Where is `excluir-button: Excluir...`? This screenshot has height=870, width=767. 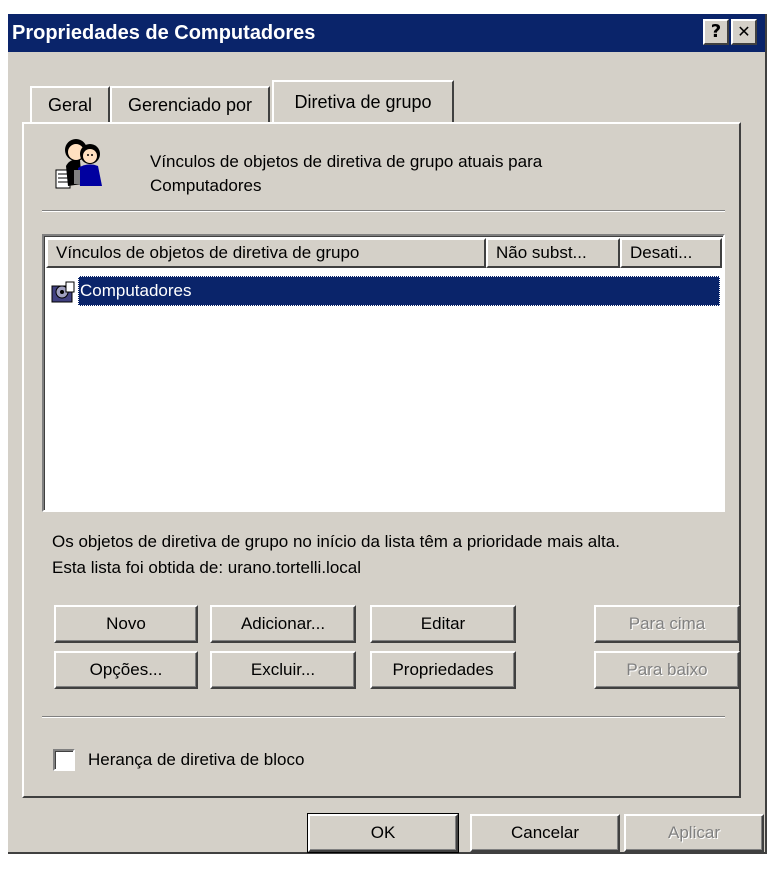 excluir-button: Excluir... is located at coordinates (283, 670).